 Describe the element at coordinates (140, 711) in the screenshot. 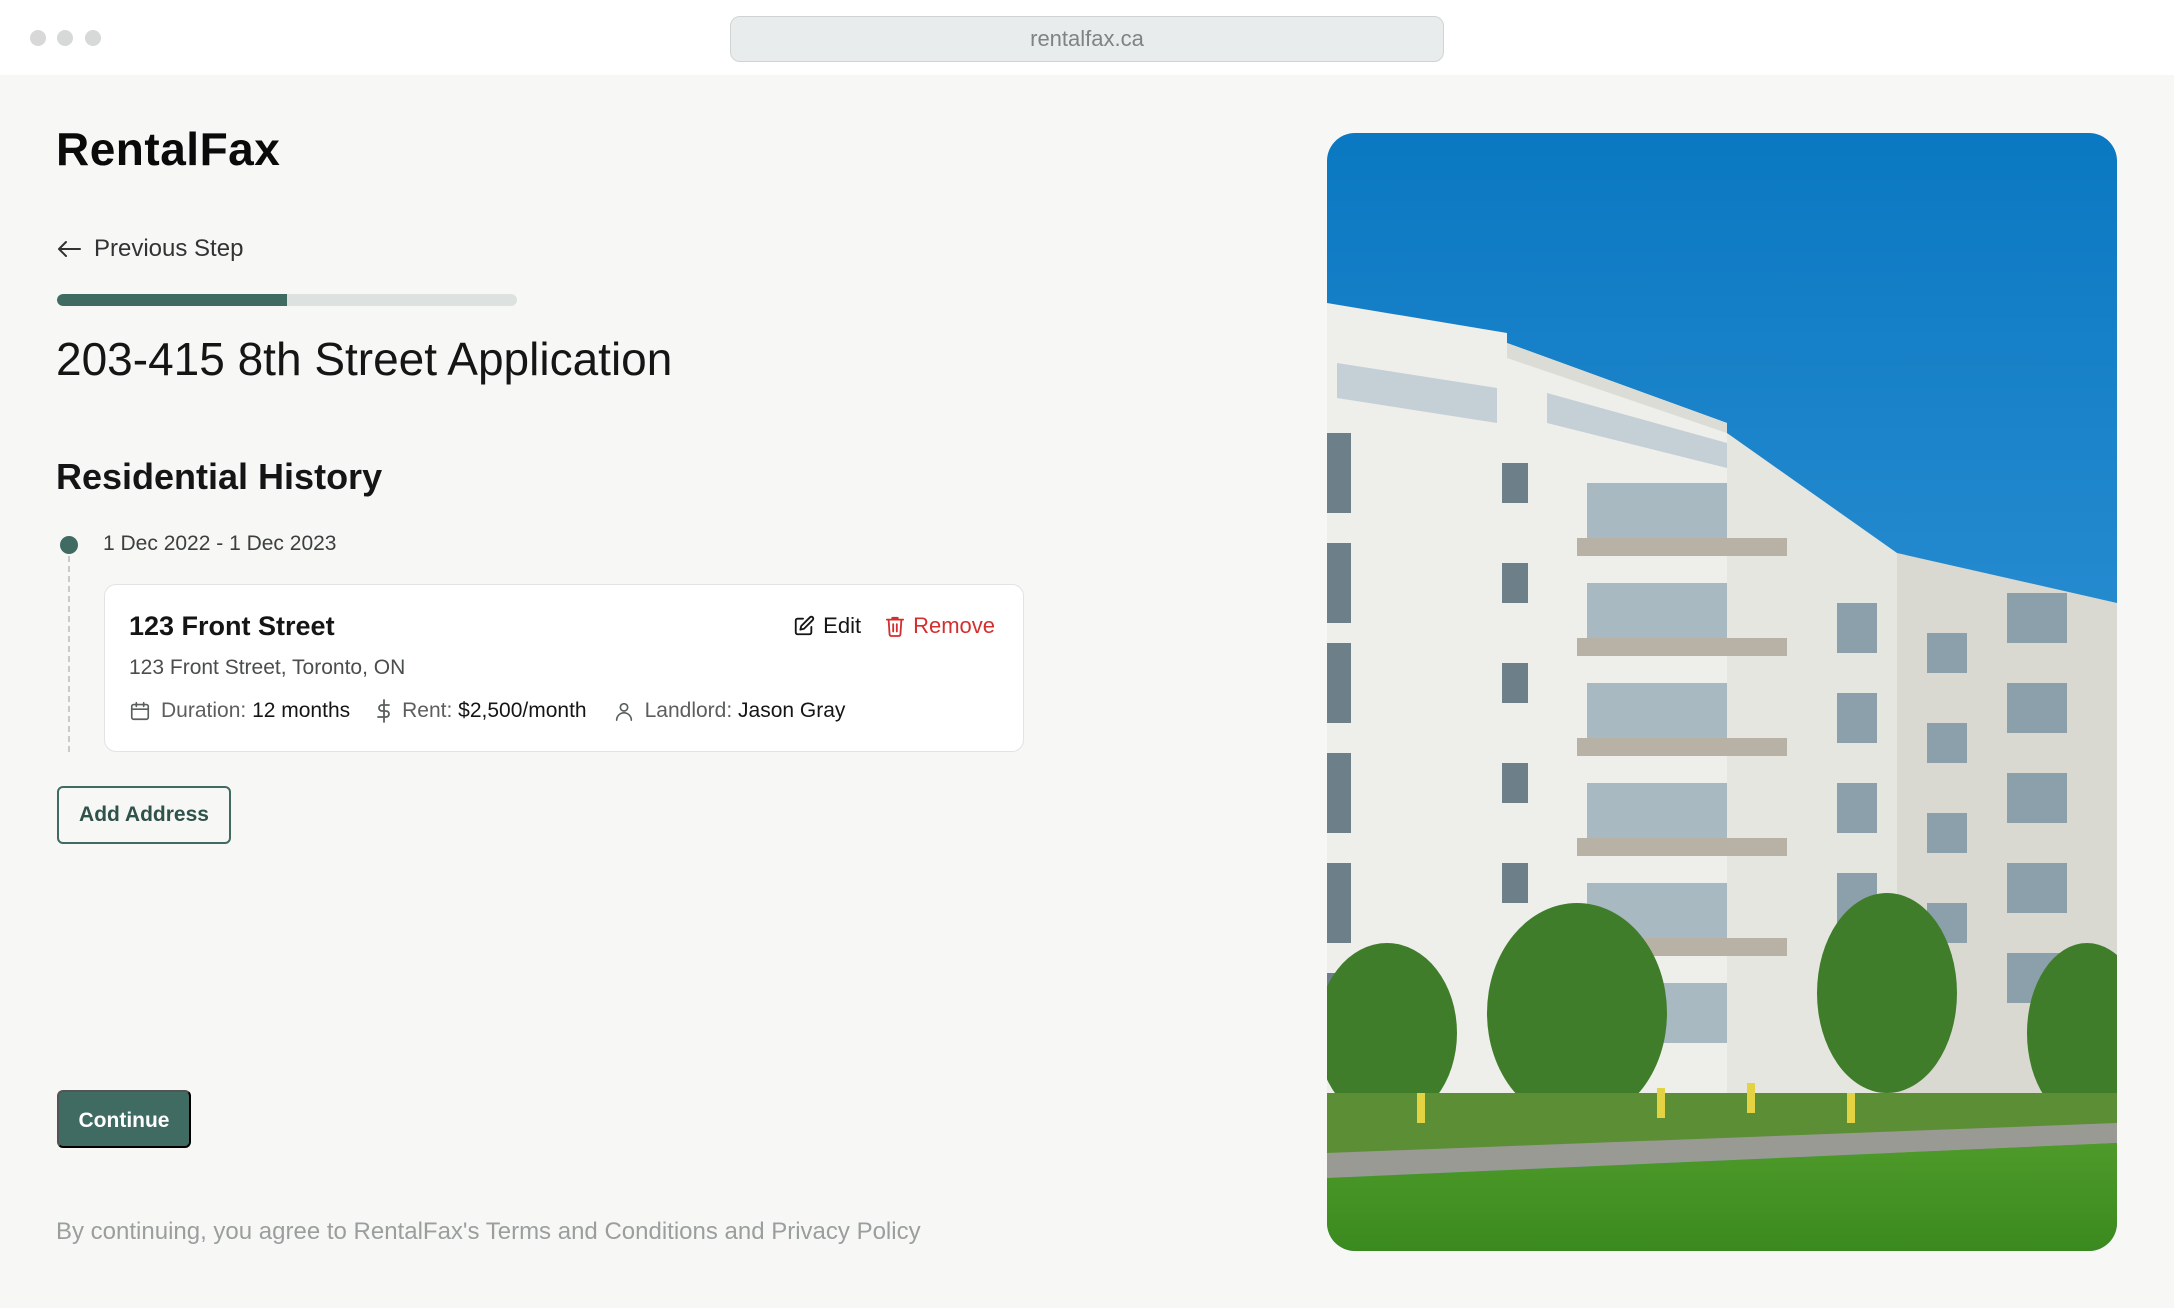

I see `calendar-icon` at that location.